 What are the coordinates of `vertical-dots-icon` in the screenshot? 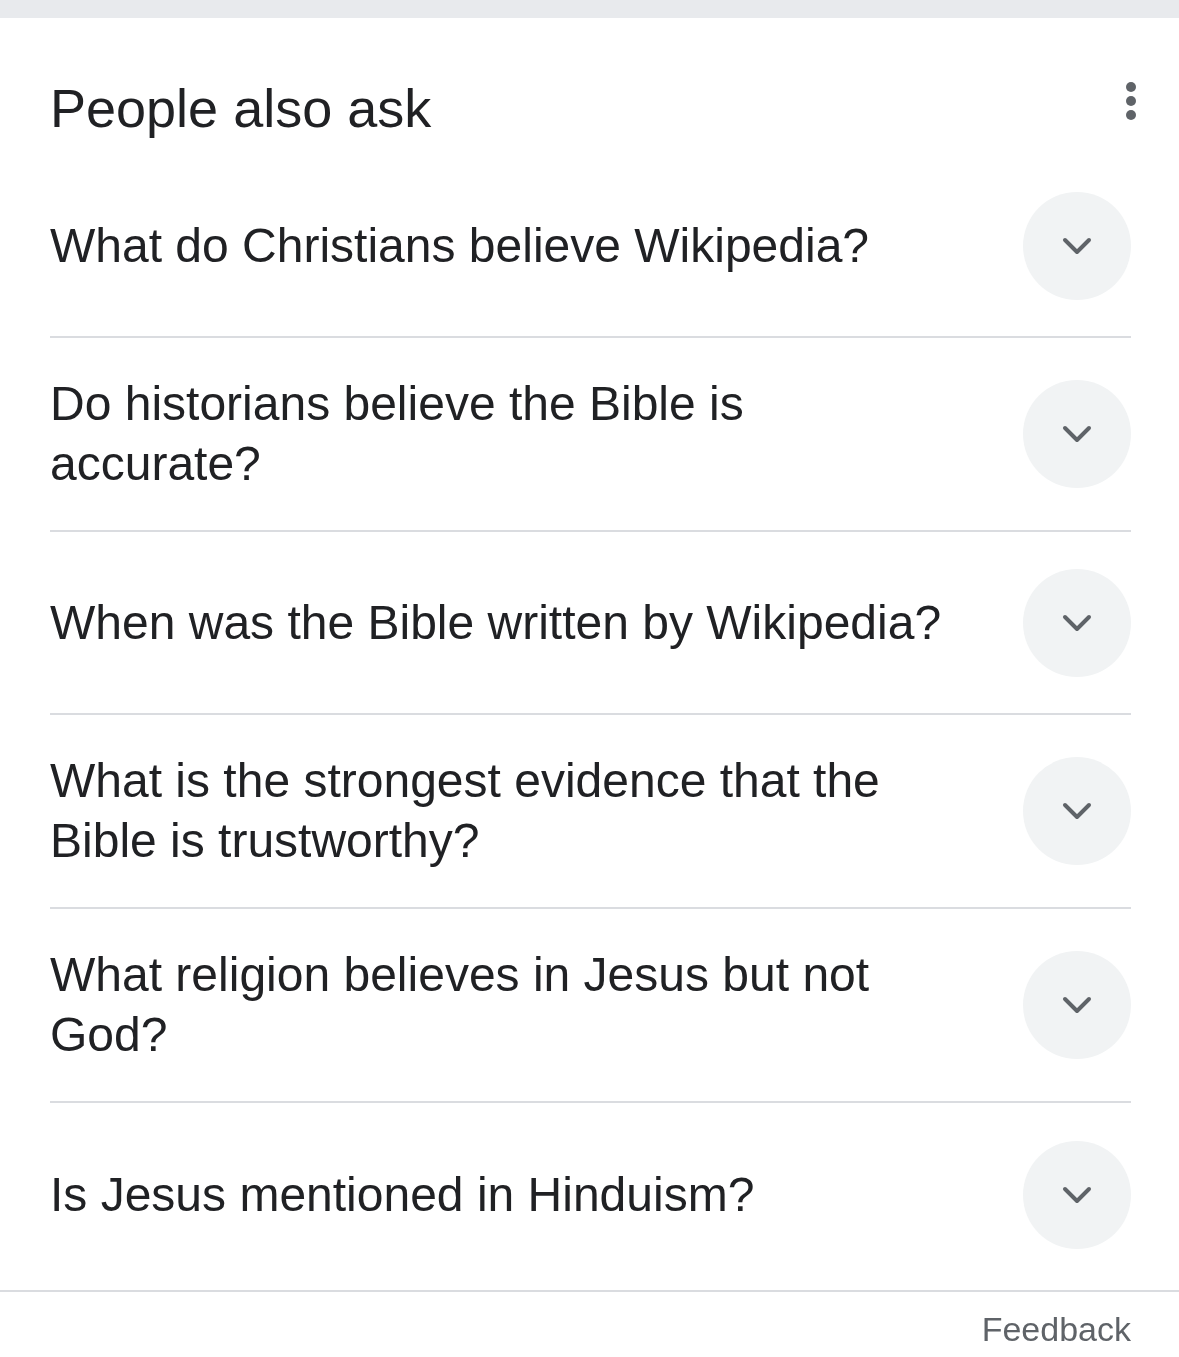 It's located at (1131, 100).